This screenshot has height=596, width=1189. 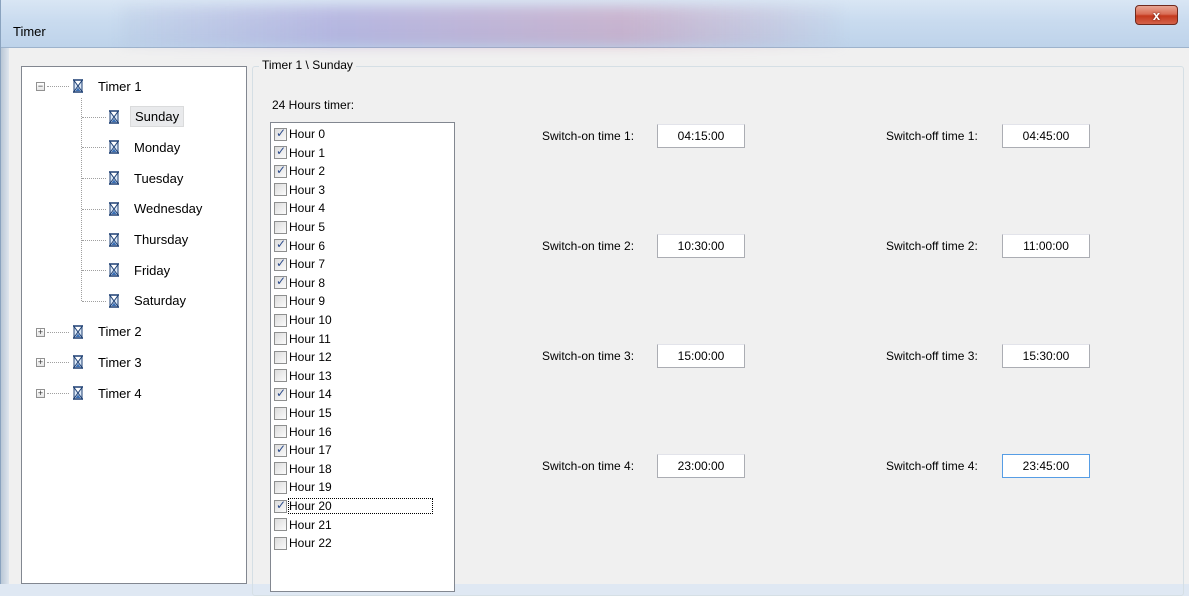 I want to click on switch-off-time-field-4: 23:45:00, so click(x=1046, y=466).